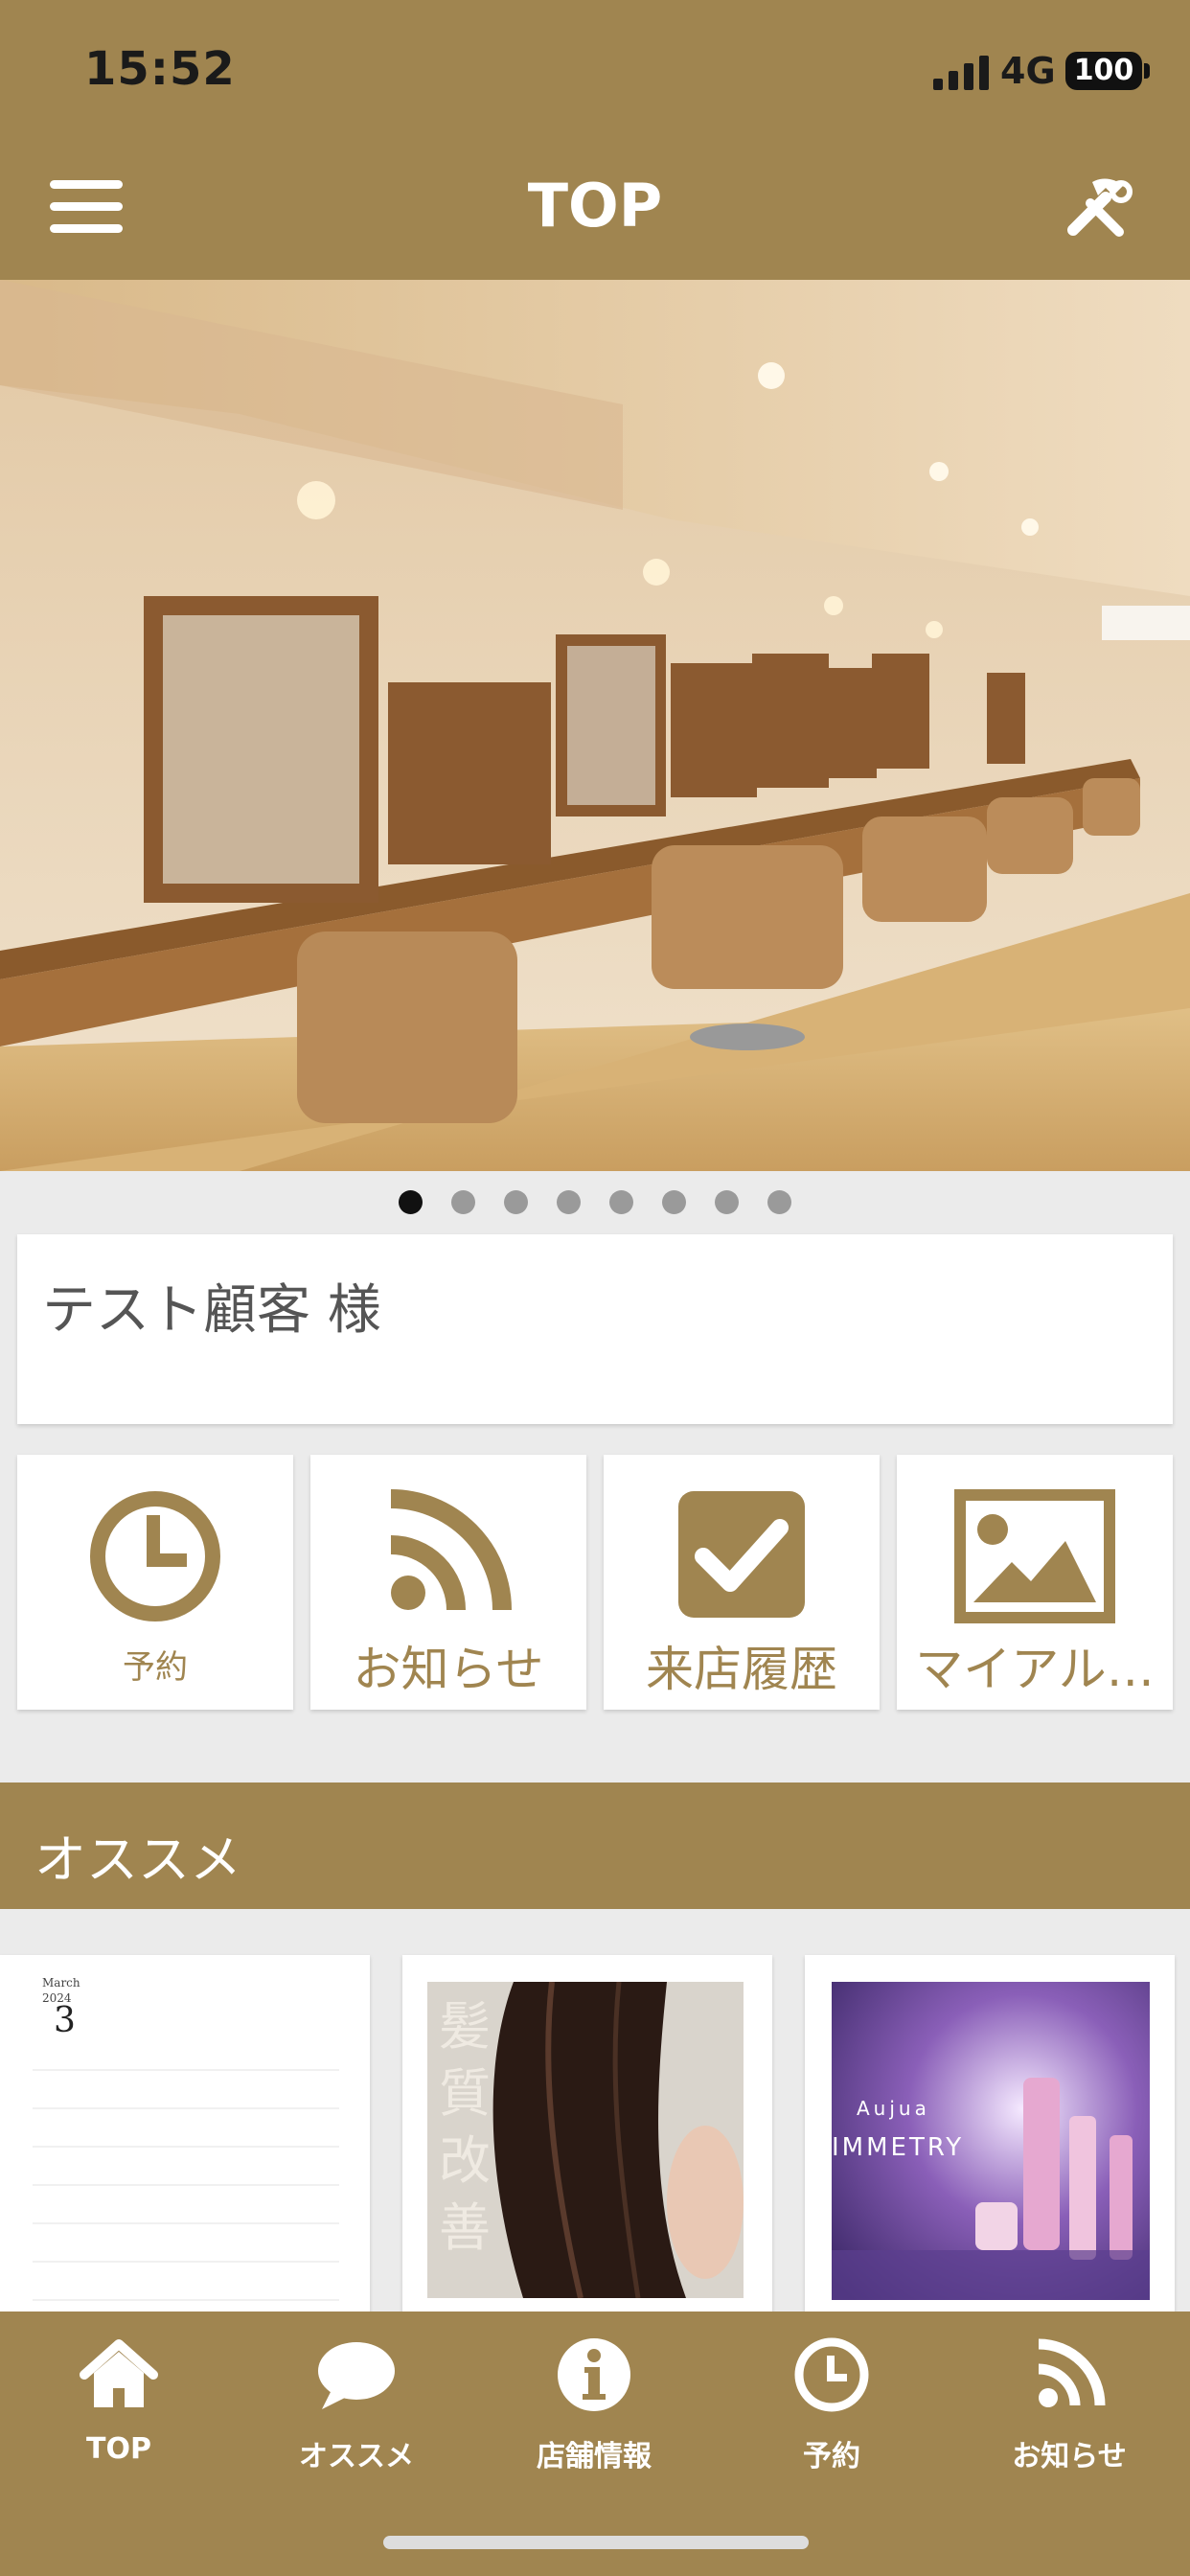 The image size is (1190, 2576). I want to click on page-title: TOP, so click(595, 206).